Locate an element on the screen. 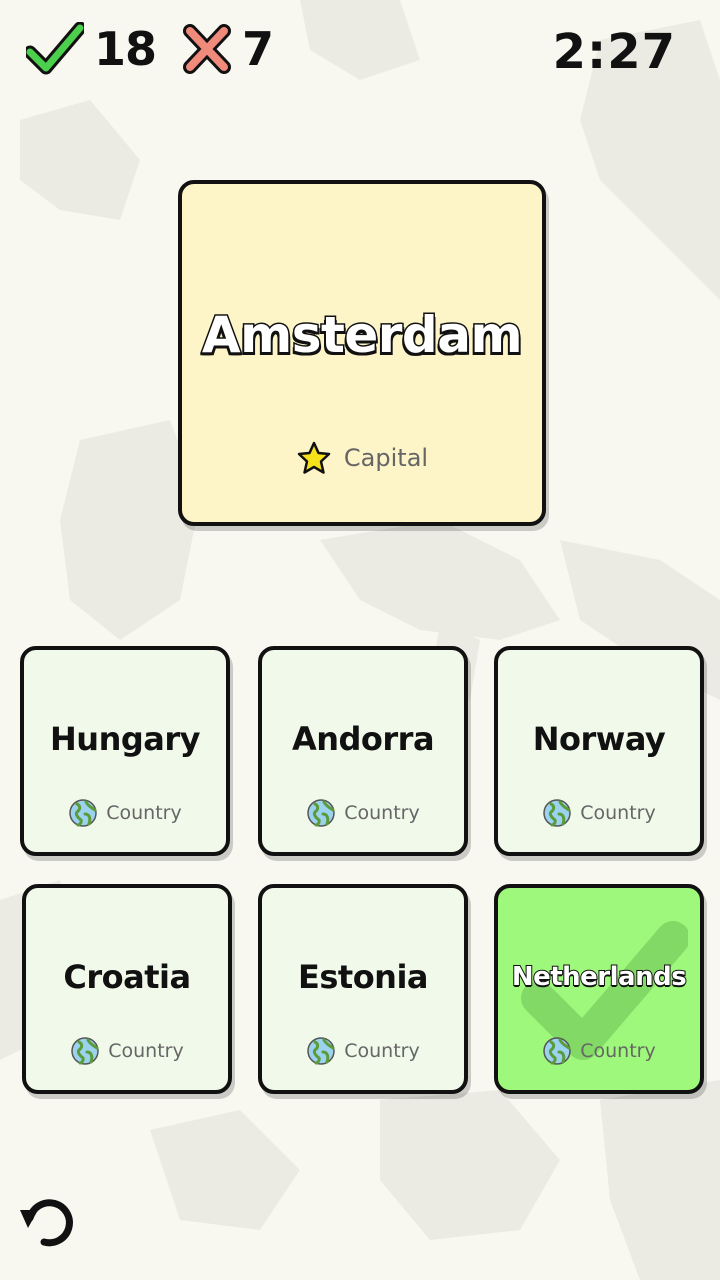 The image size is (720, 1280). cross-icon is located at coordinates (207, 49).